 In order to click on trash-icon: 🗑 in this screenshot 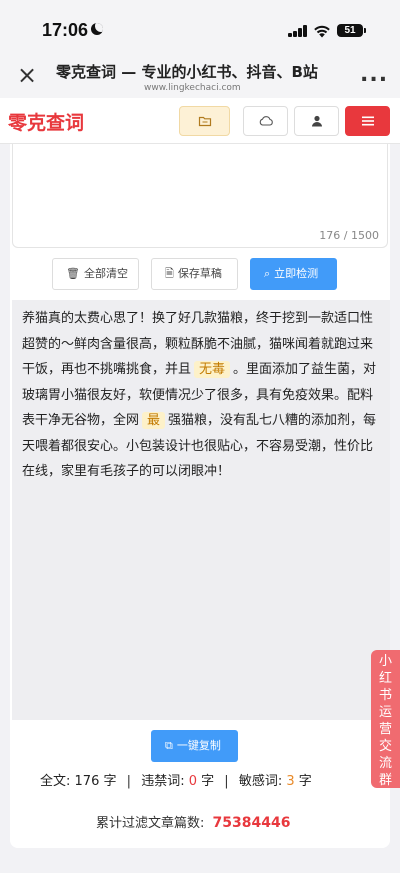, I will do `click(73, 273)`.